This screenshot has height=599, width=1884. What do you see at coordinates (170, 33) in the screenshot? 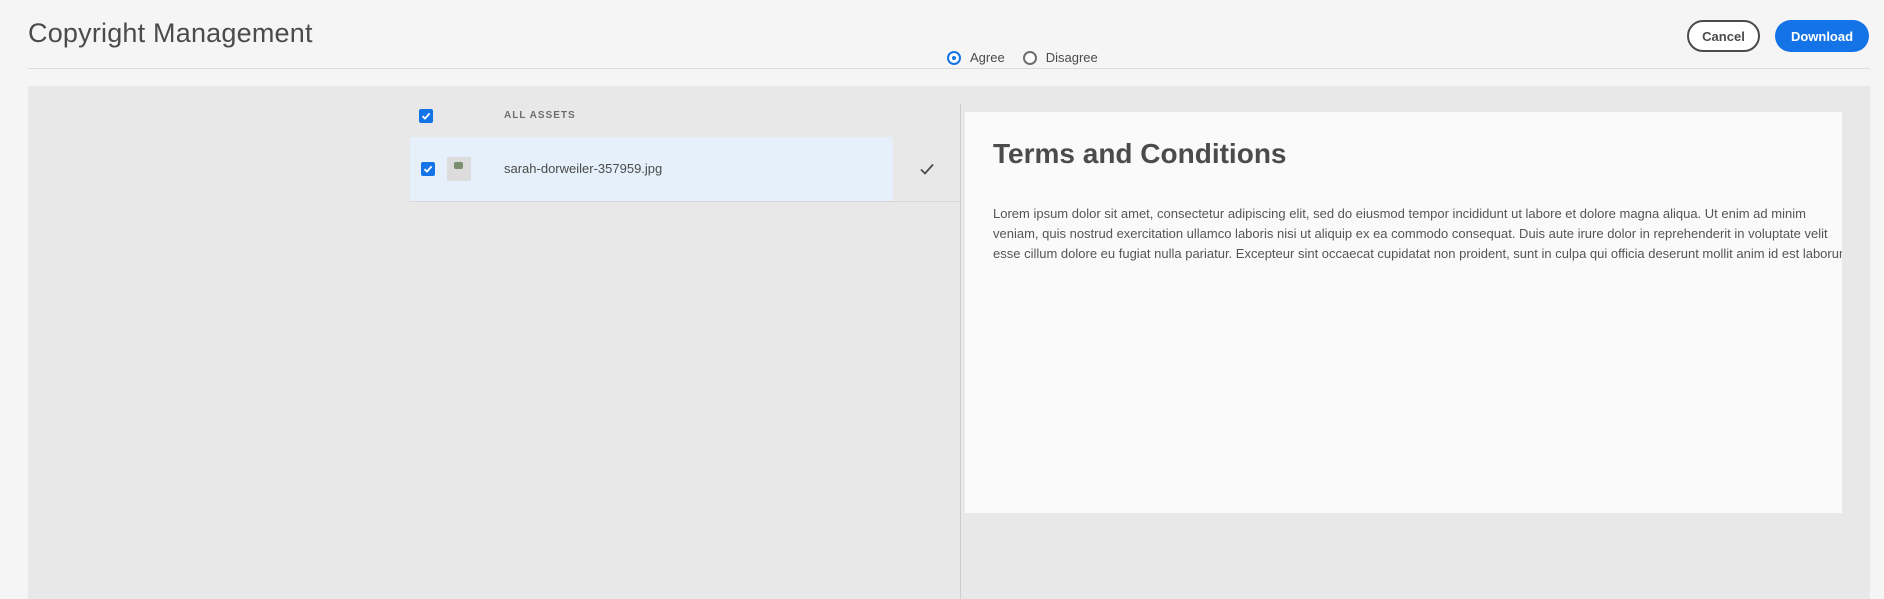
I see `page-title: Copyright Management` at bounding box center [170, 33].